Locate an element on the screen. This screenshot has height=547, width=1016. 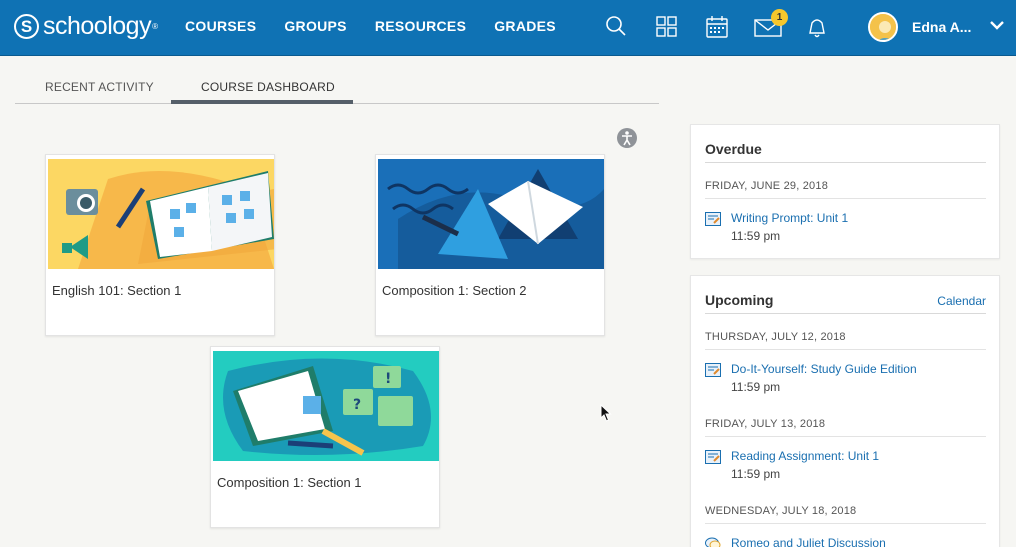
chevron-down-icon is located at coordinates (997, 27).